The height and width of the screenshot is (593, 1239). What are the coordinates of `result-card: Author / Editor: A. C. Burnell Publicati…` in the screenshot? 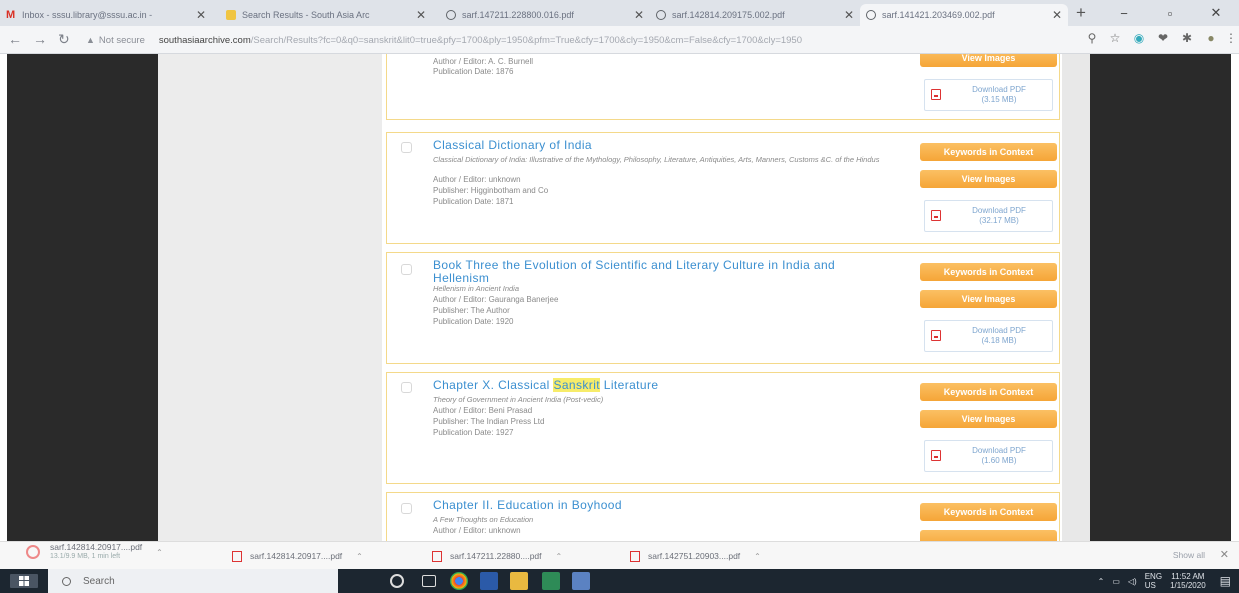 It's located at (723, 87).